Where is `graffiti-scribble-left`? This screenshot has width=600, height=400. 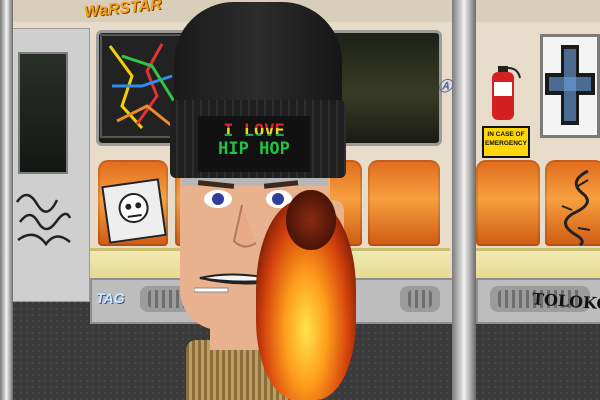 graffiti-scribble-left is located at coordinates (47, 217).